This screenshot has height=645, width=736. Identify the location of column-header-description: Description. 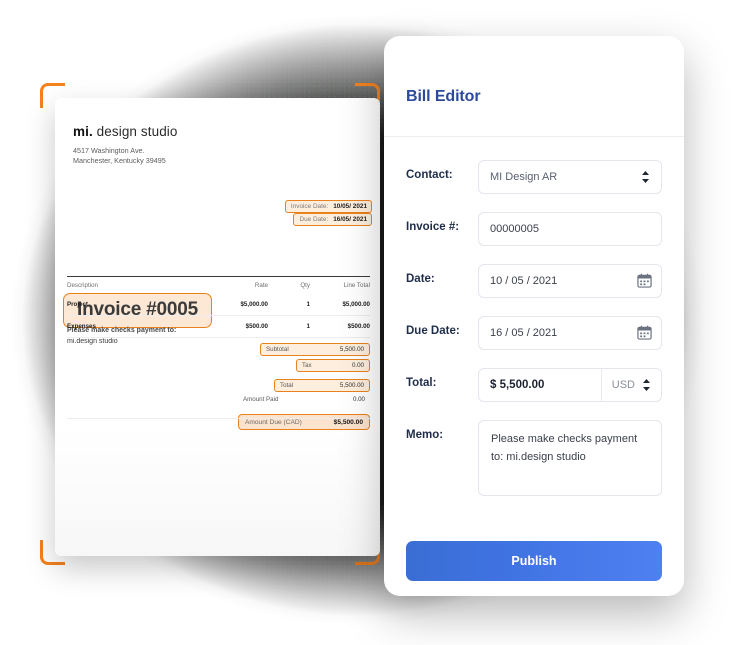
(82, 286).